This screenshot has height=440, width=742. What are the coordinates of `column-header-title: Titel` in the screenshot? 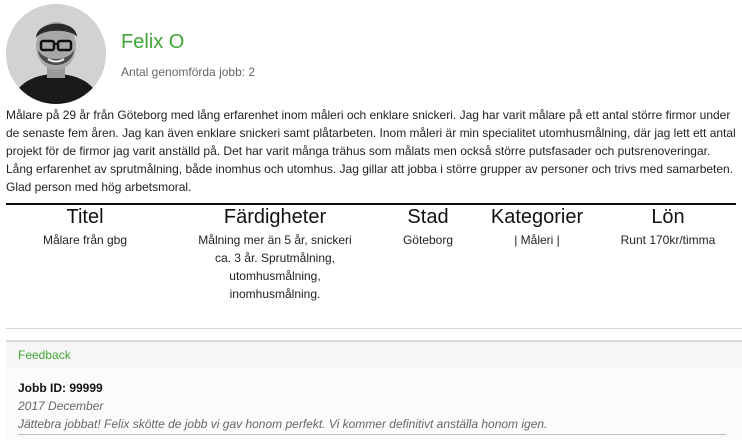 It's located at (85, 217).